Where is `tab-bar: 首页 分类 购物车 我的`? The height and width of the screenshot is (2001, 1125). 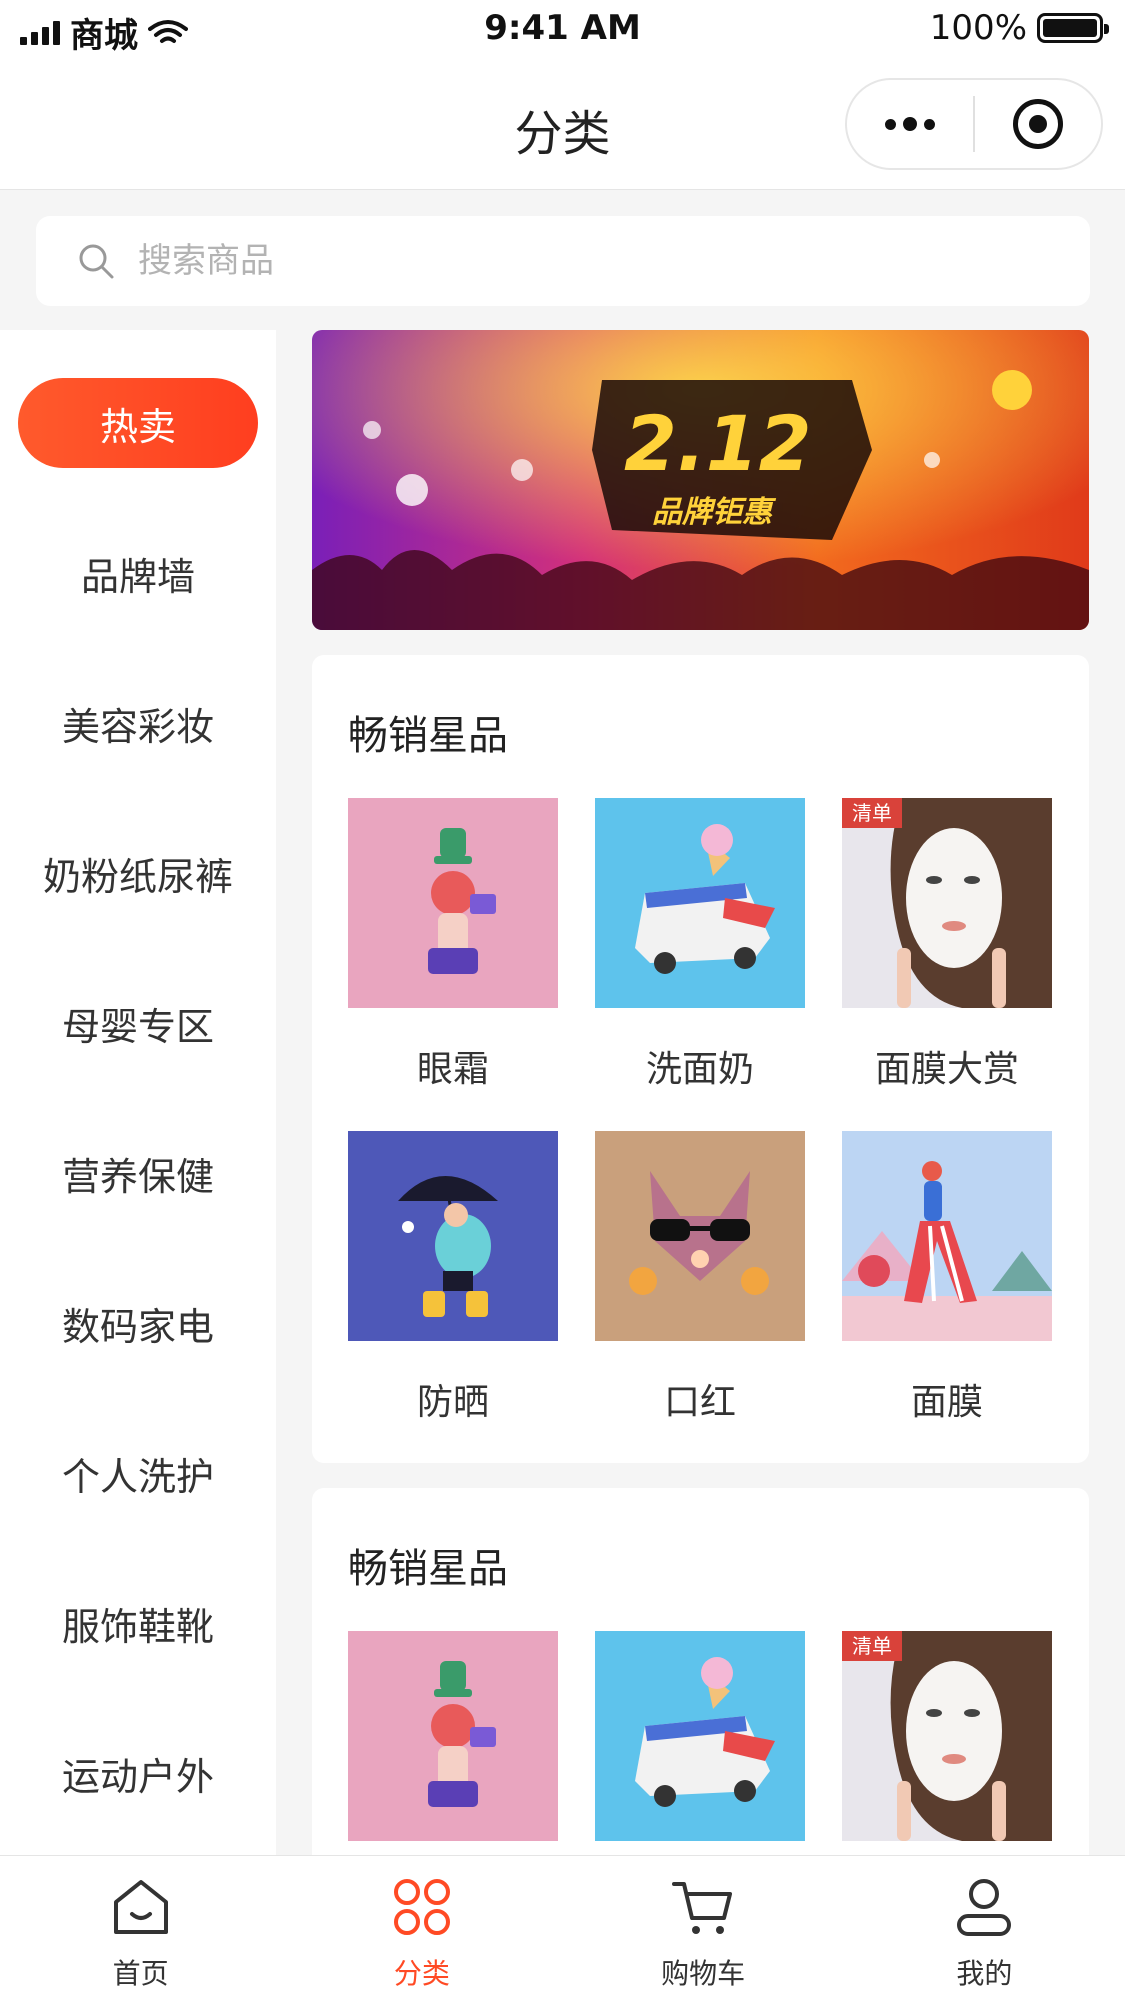
tab-bar: 首页 分类 购物车 我的 is located at coordinates (562, 1928).